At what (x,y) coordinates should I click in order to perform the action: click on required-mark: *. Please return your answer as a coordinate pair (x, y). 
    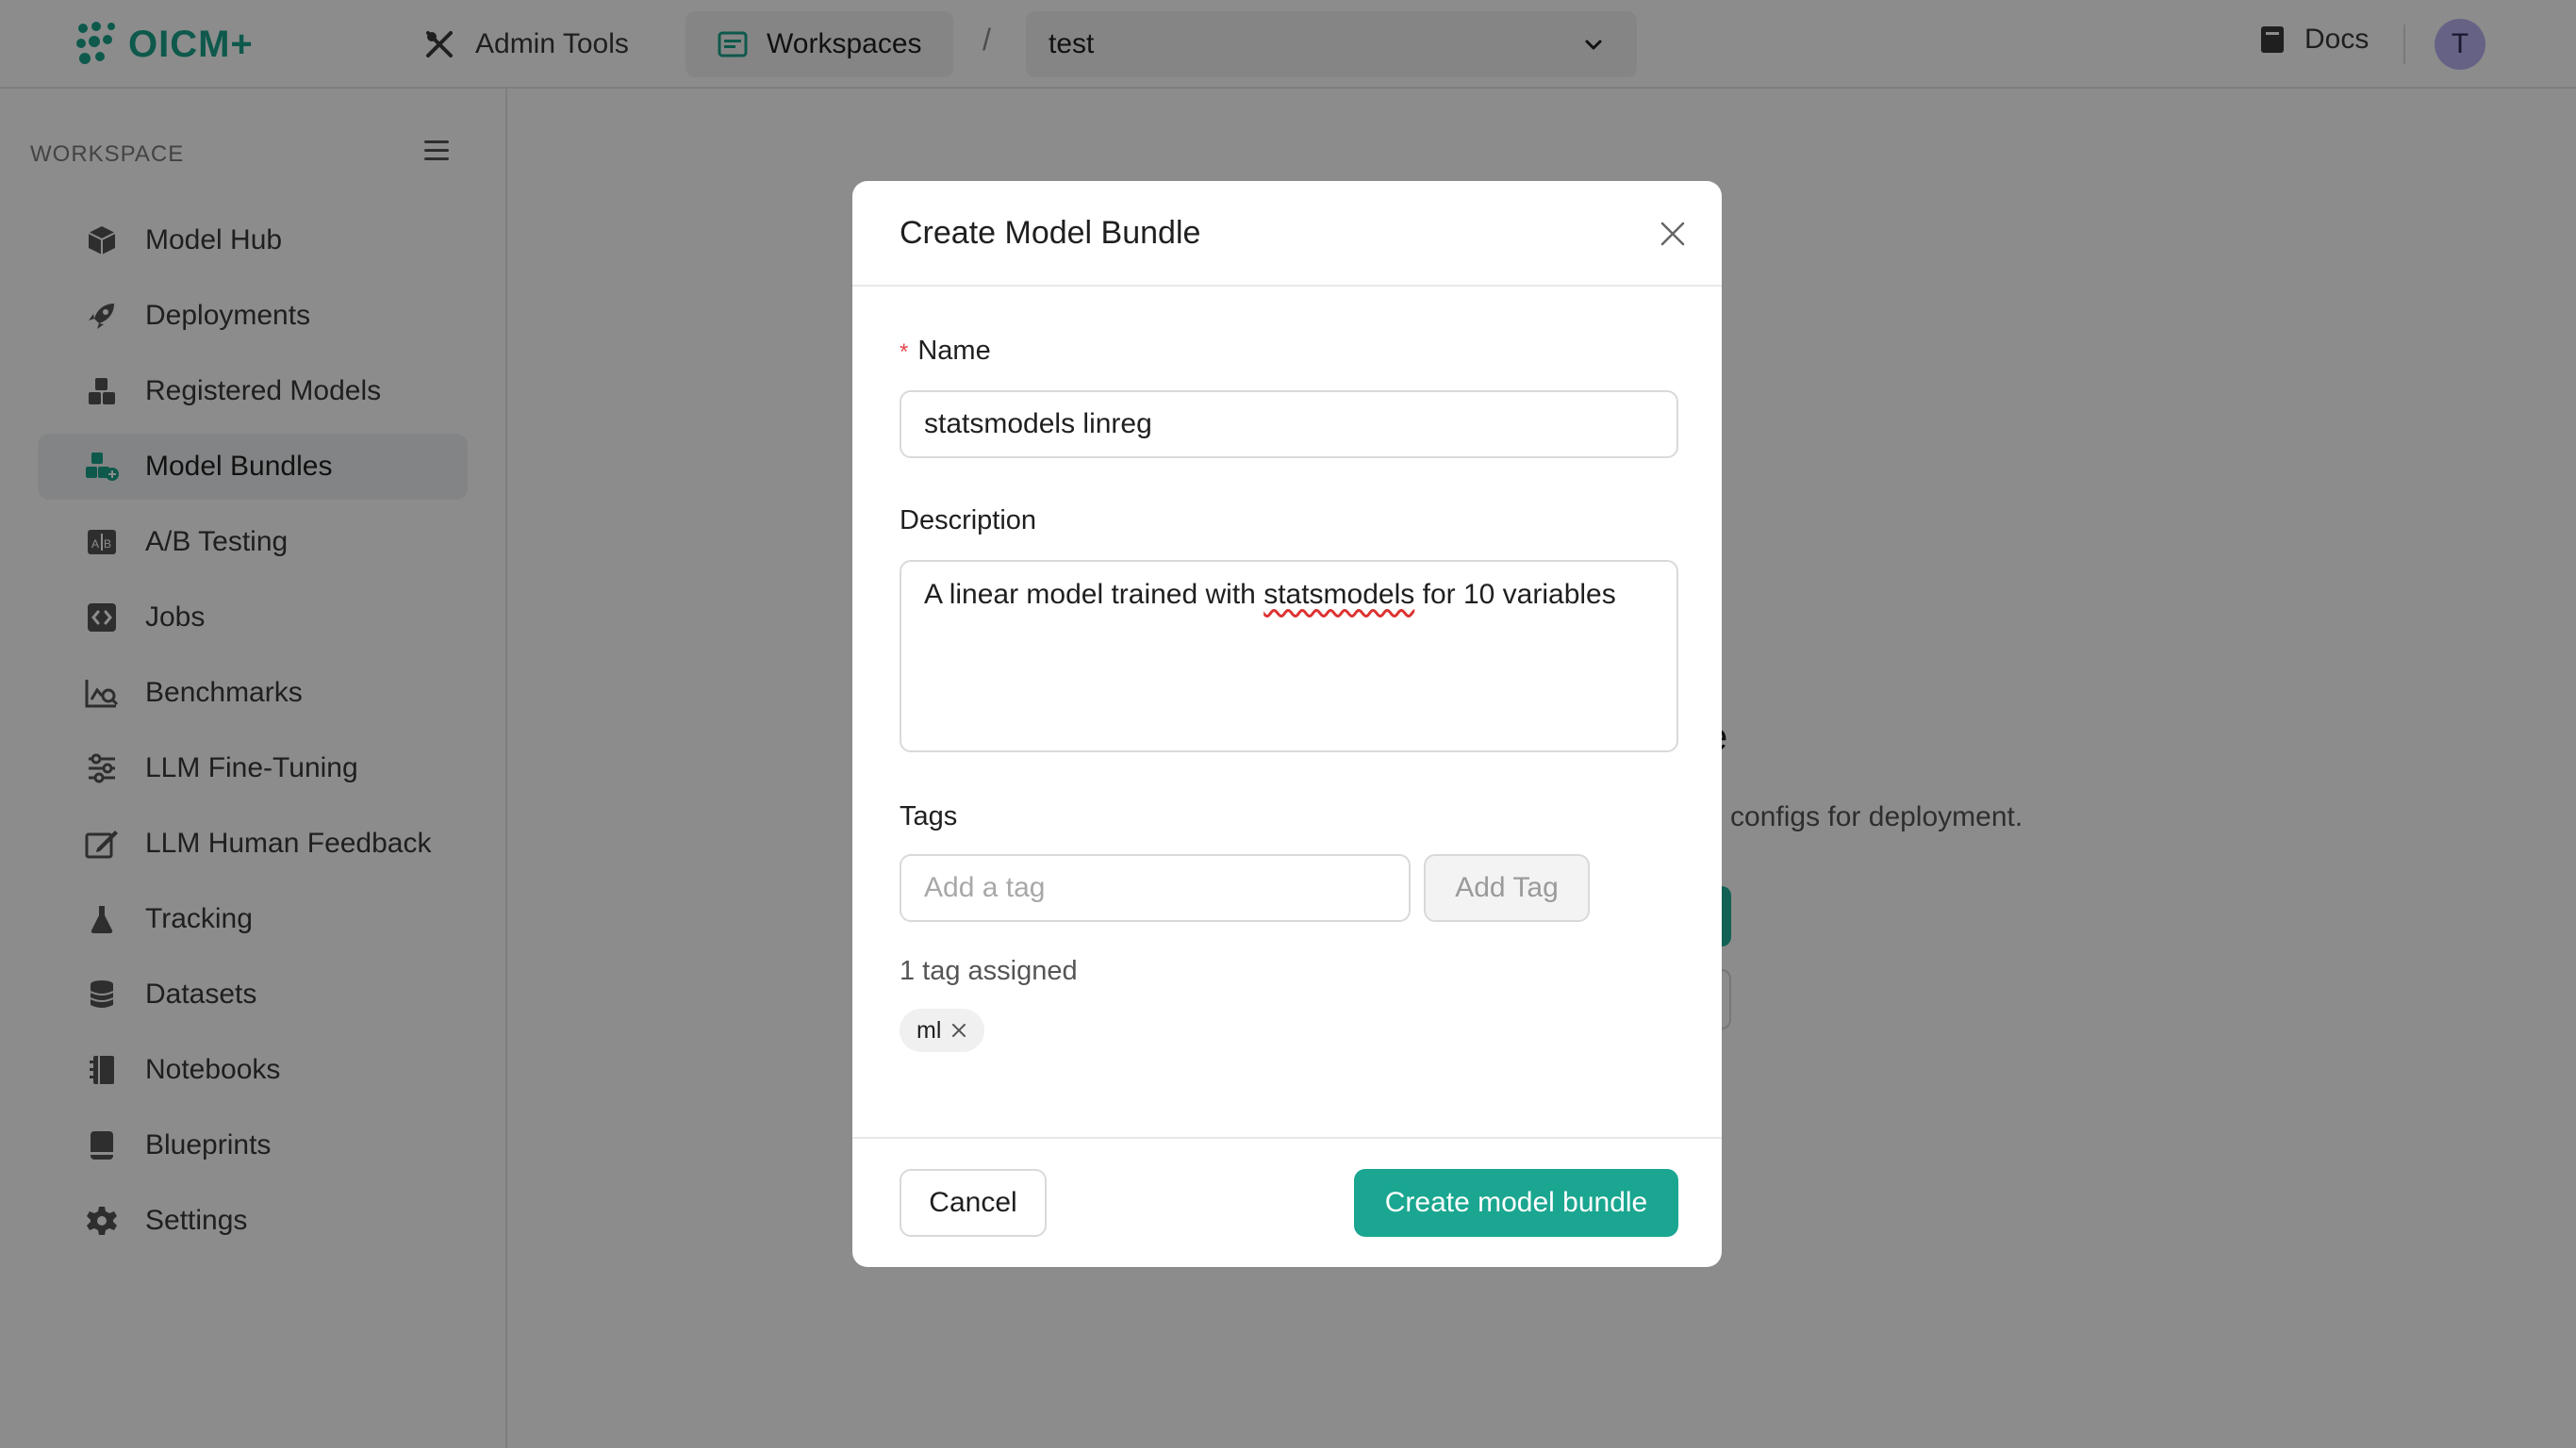
    Looking at the image, I should click on (904, 352).